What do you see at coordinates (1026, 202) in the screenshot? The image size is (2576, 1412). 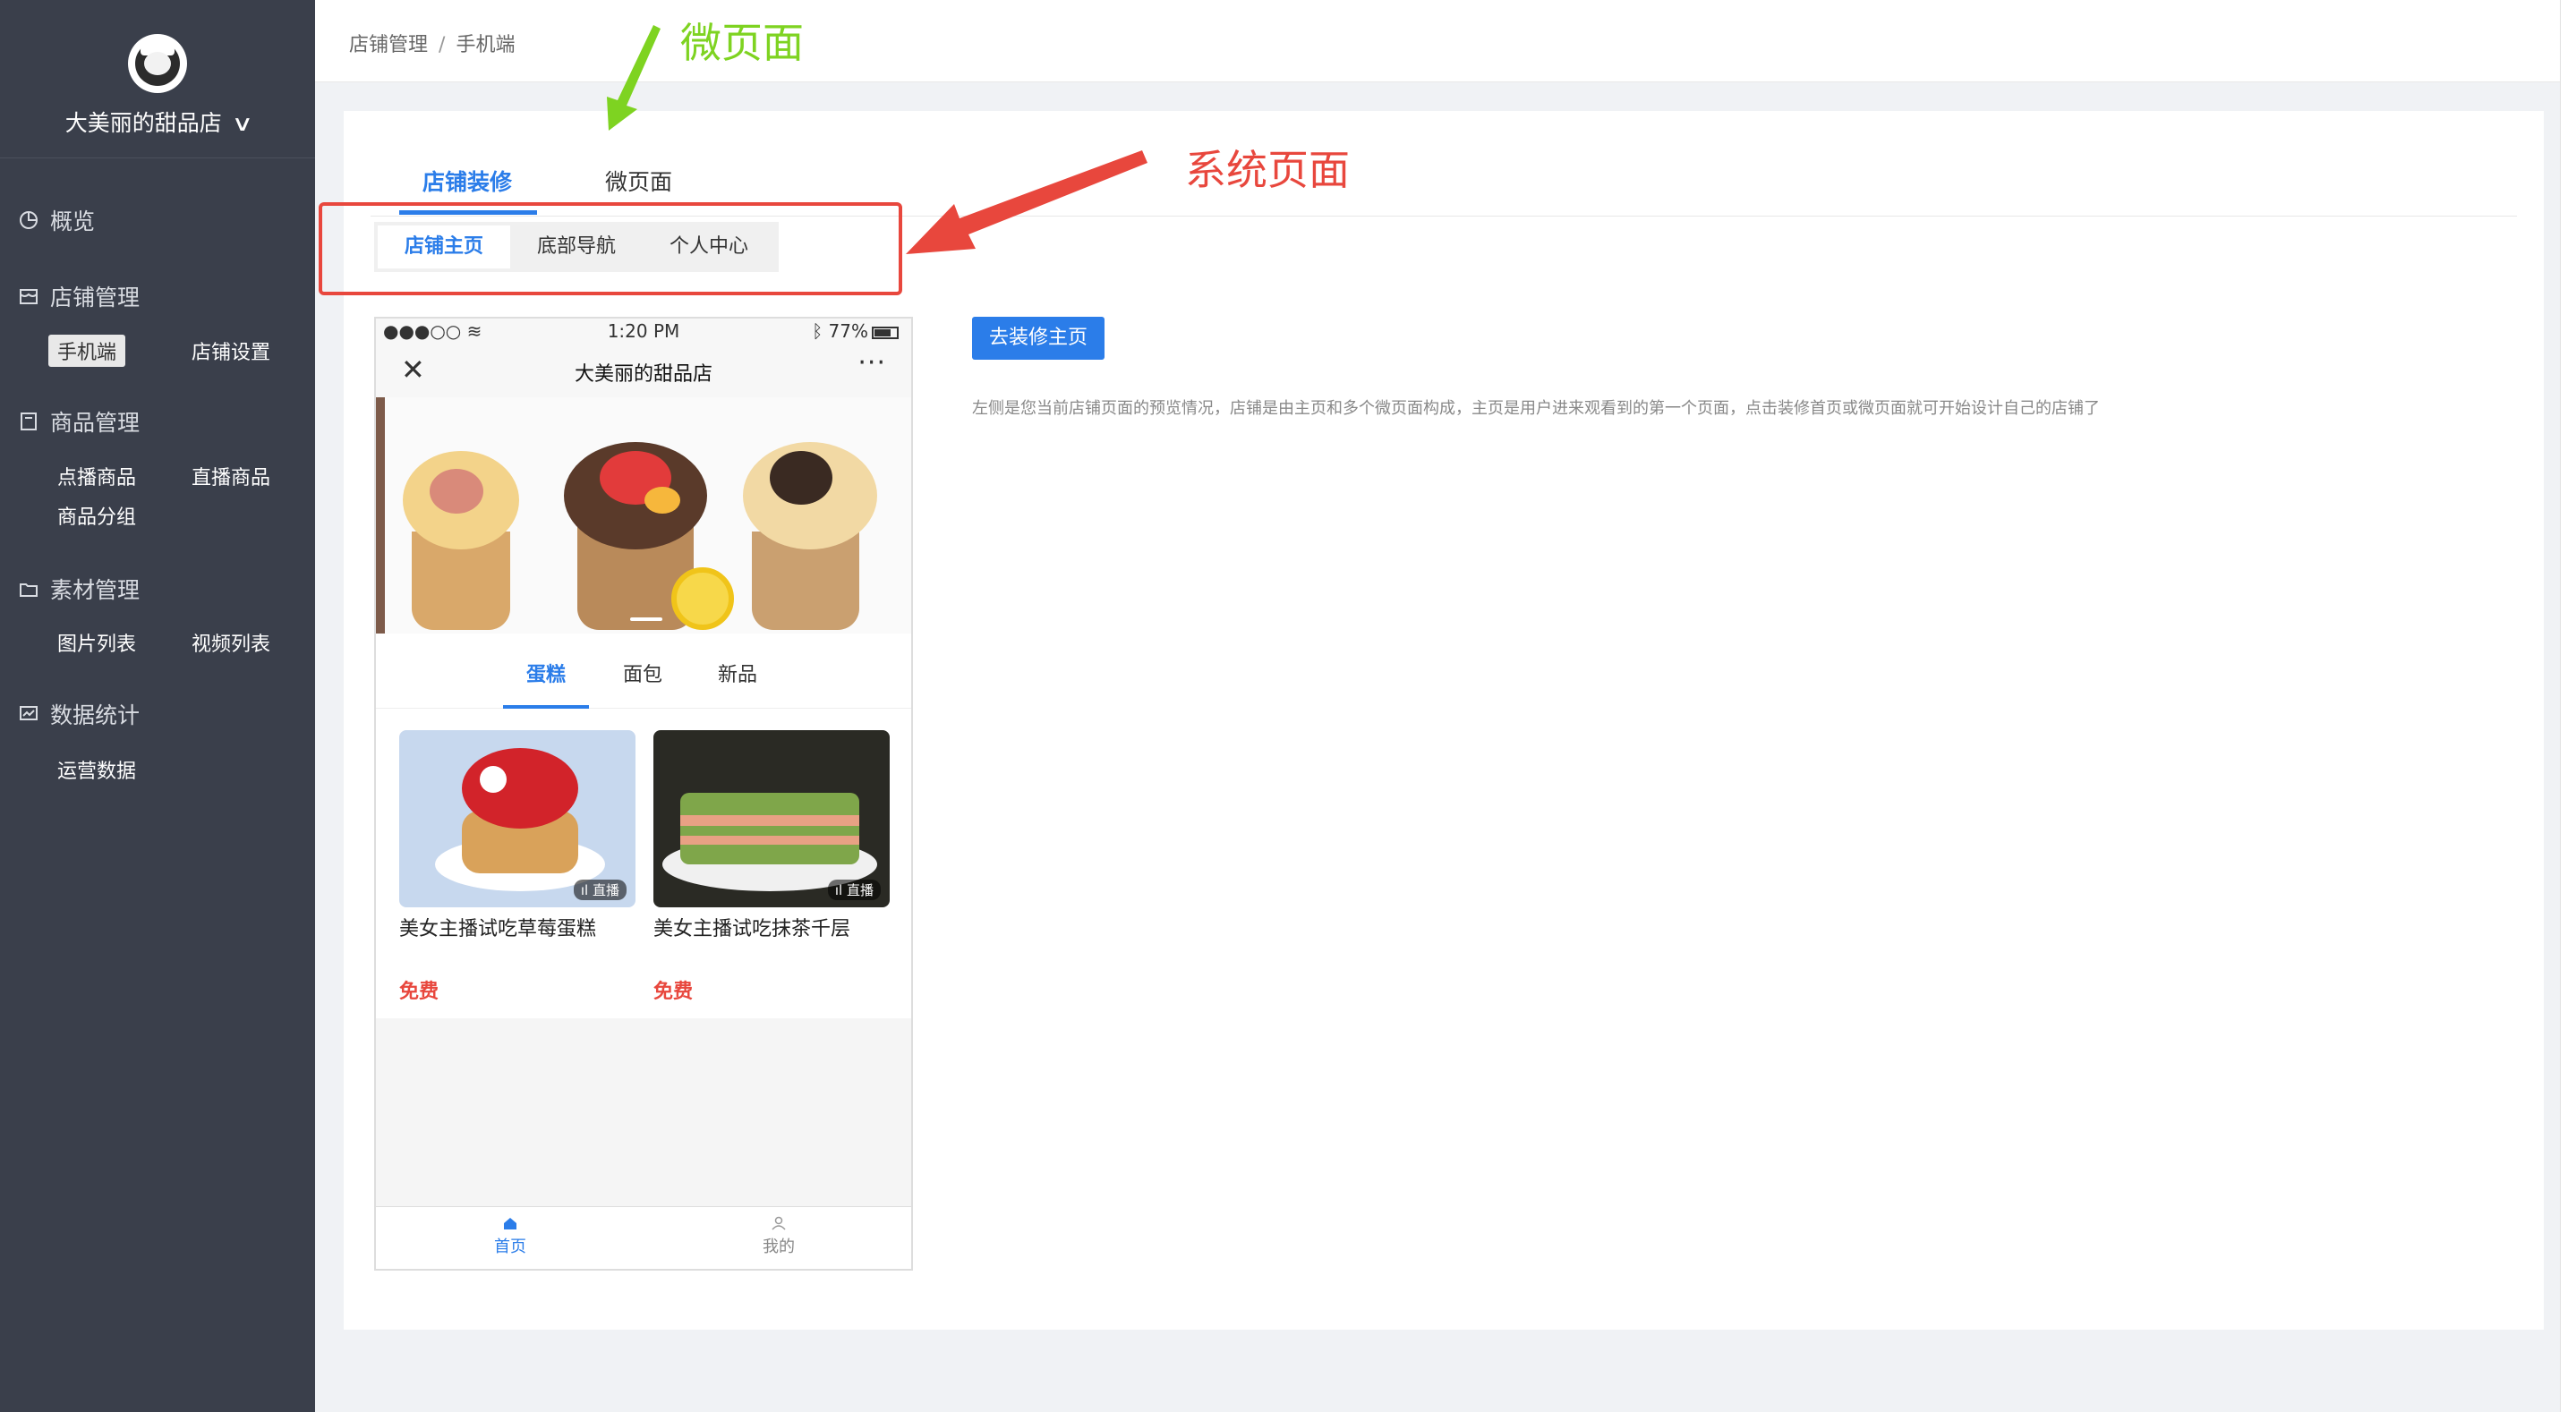 I see `red-arrow-icon` at bounding box center [1026, 202].